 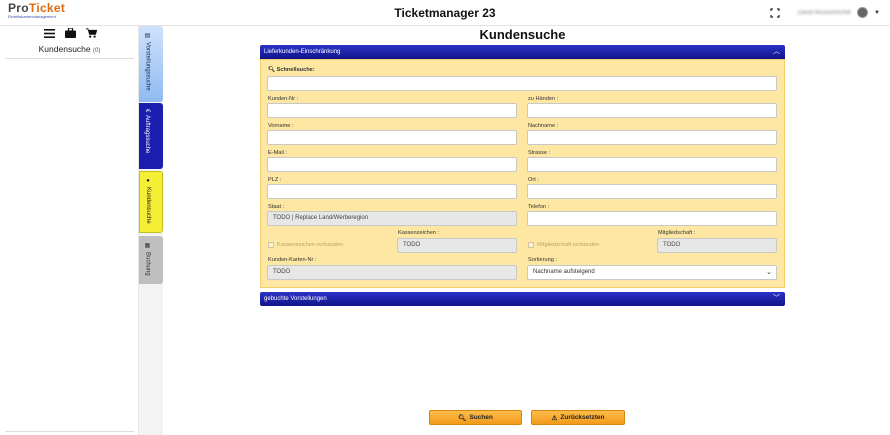 I want to click on telefon-label: Telefon :, so click(x=539, y=207).